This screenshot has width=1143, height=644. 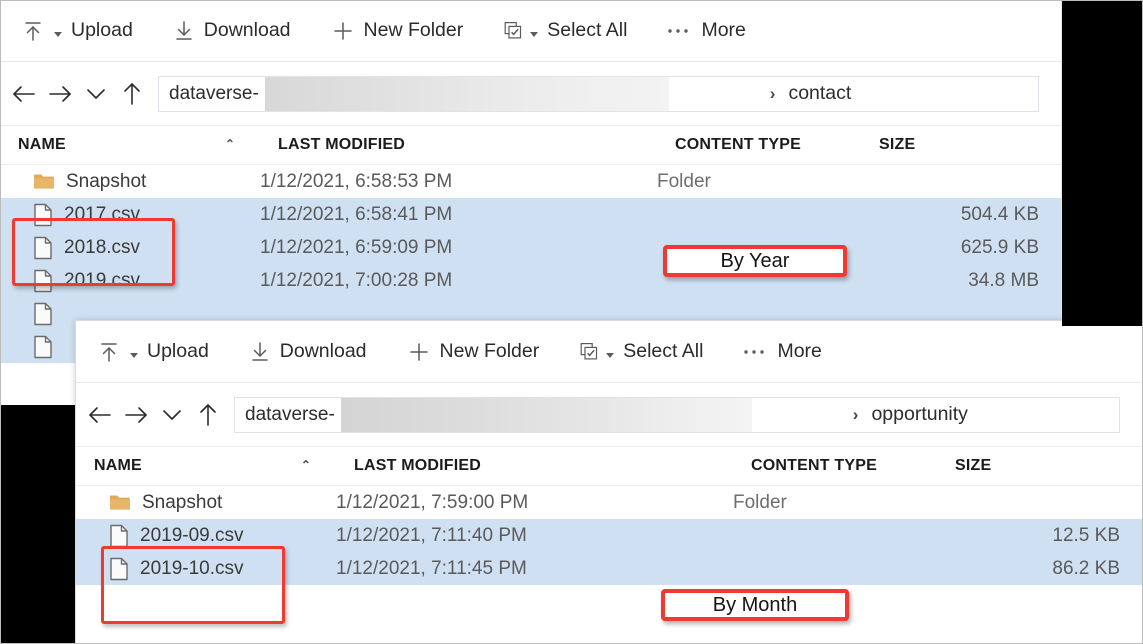 I want to click on upload-button-2: Upload, so click(x=149, y=351).